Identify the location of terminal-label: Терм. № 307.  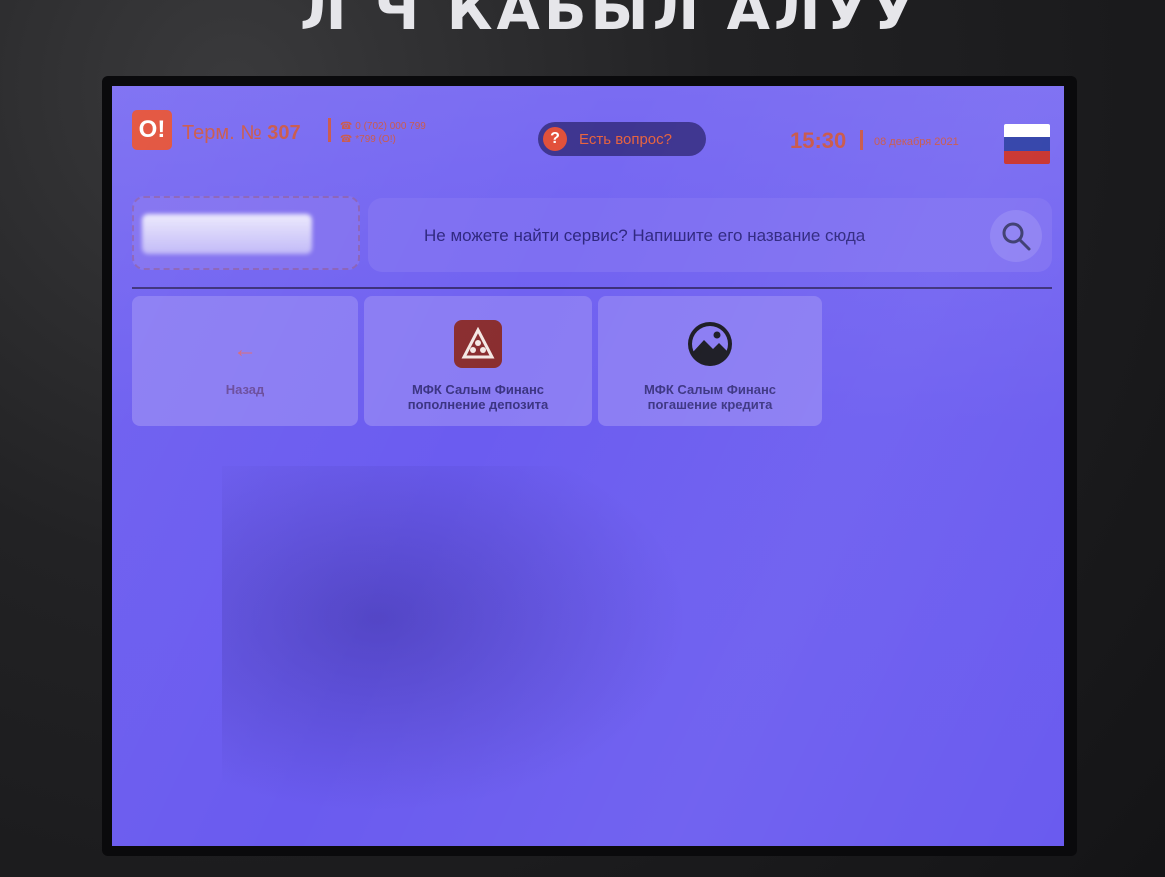
(241, 133).